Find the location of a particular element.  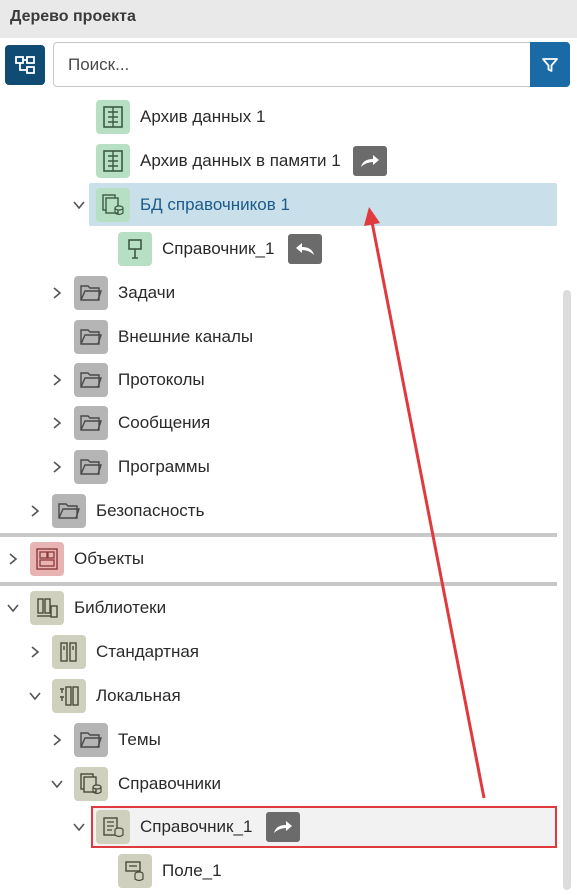

tree-item-archive-1: Архив данных 1 is located at coordinates (278, 117).